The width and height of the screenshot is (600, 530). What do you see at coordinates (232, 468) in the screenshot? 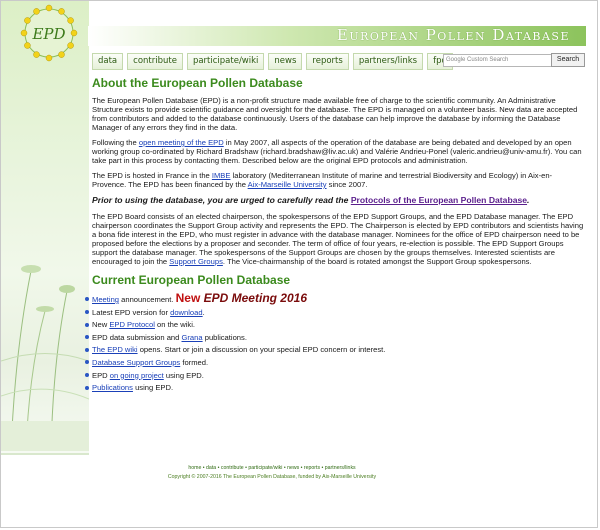
I see `footer-link-contribute: contribute` at bounding box center [232, 468].